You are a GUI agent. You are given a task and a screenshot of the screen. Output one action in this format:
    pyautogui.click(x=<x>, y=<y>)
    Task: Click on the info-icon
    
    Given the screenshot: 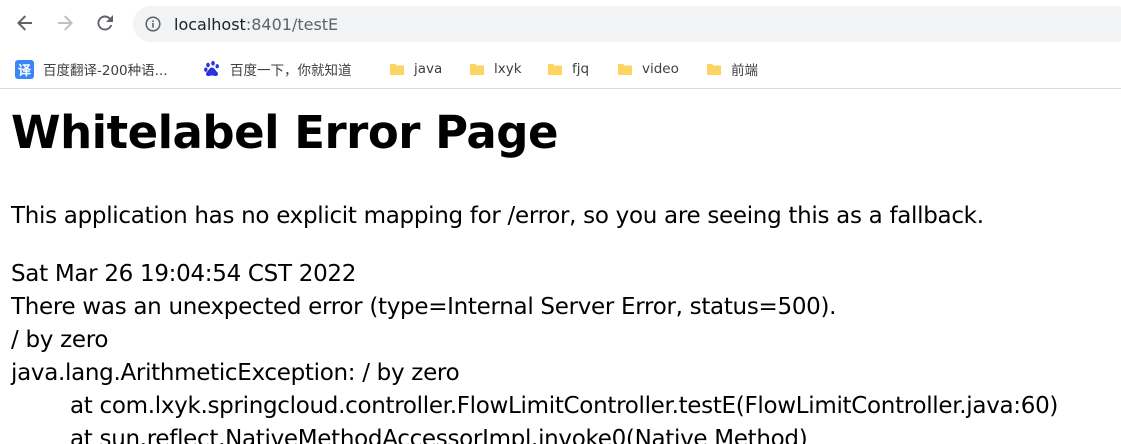 What is the action you would take?
    pyautogui.click(x=153, y=24)
    